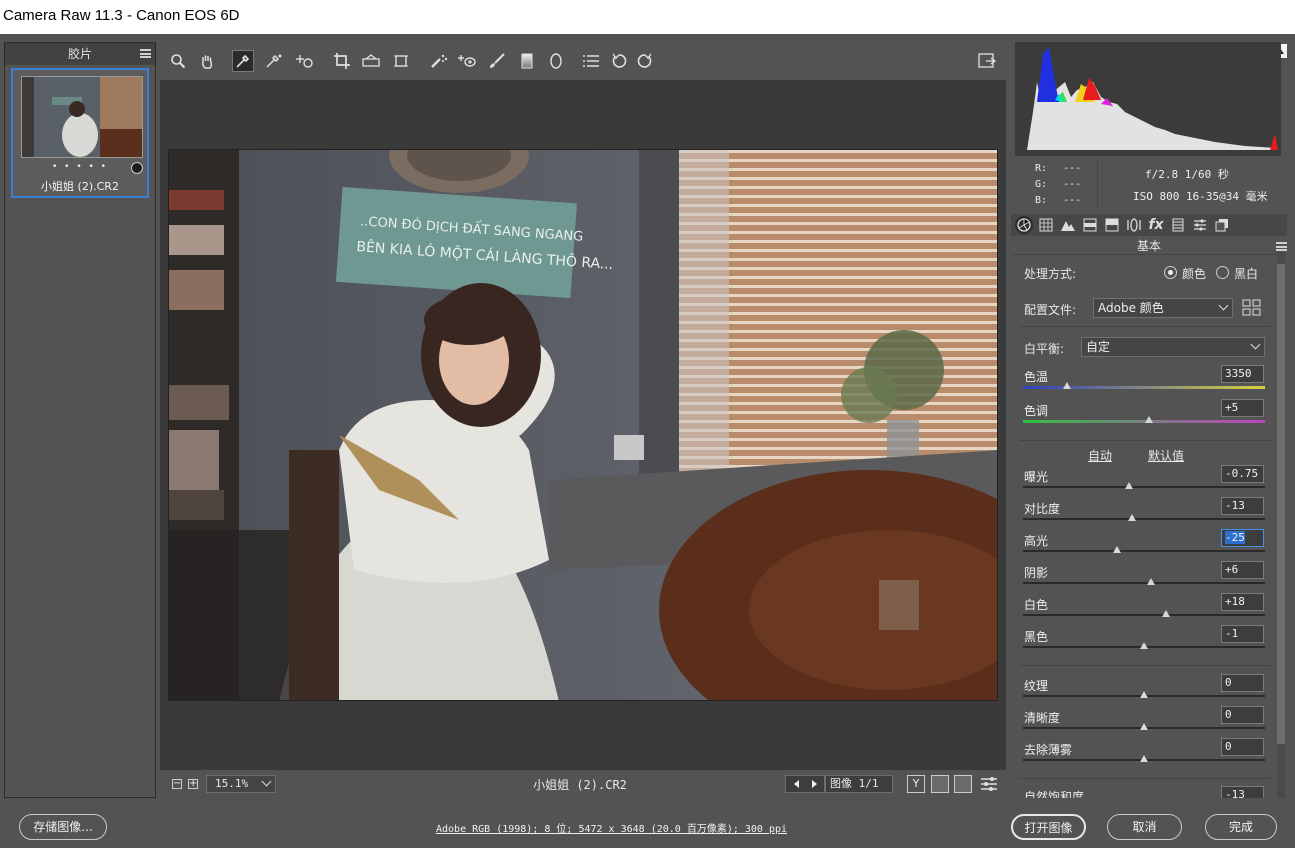  What do you see at coordinates (1024, 225) in the screenshot?
I see `tab-basic-icon` at bounding box center [1024, 225].